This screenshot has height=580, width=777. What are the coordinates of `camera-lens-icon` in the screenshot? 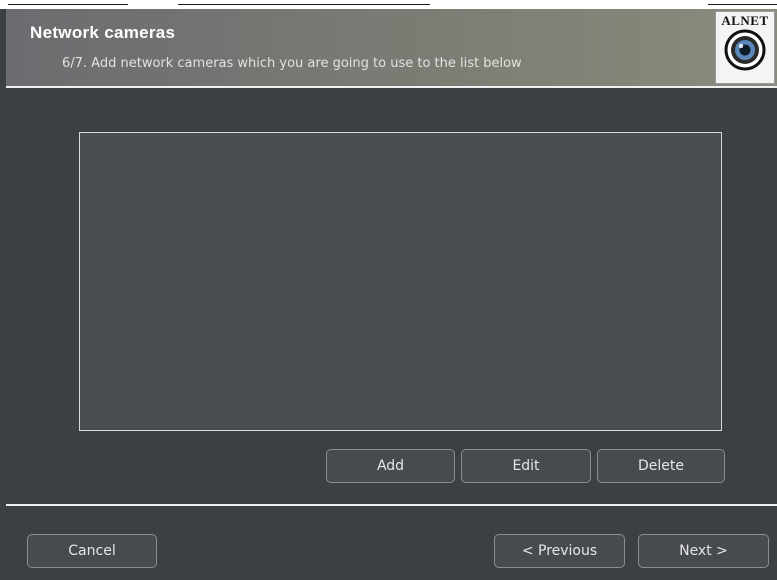 It's located at (745, 50).